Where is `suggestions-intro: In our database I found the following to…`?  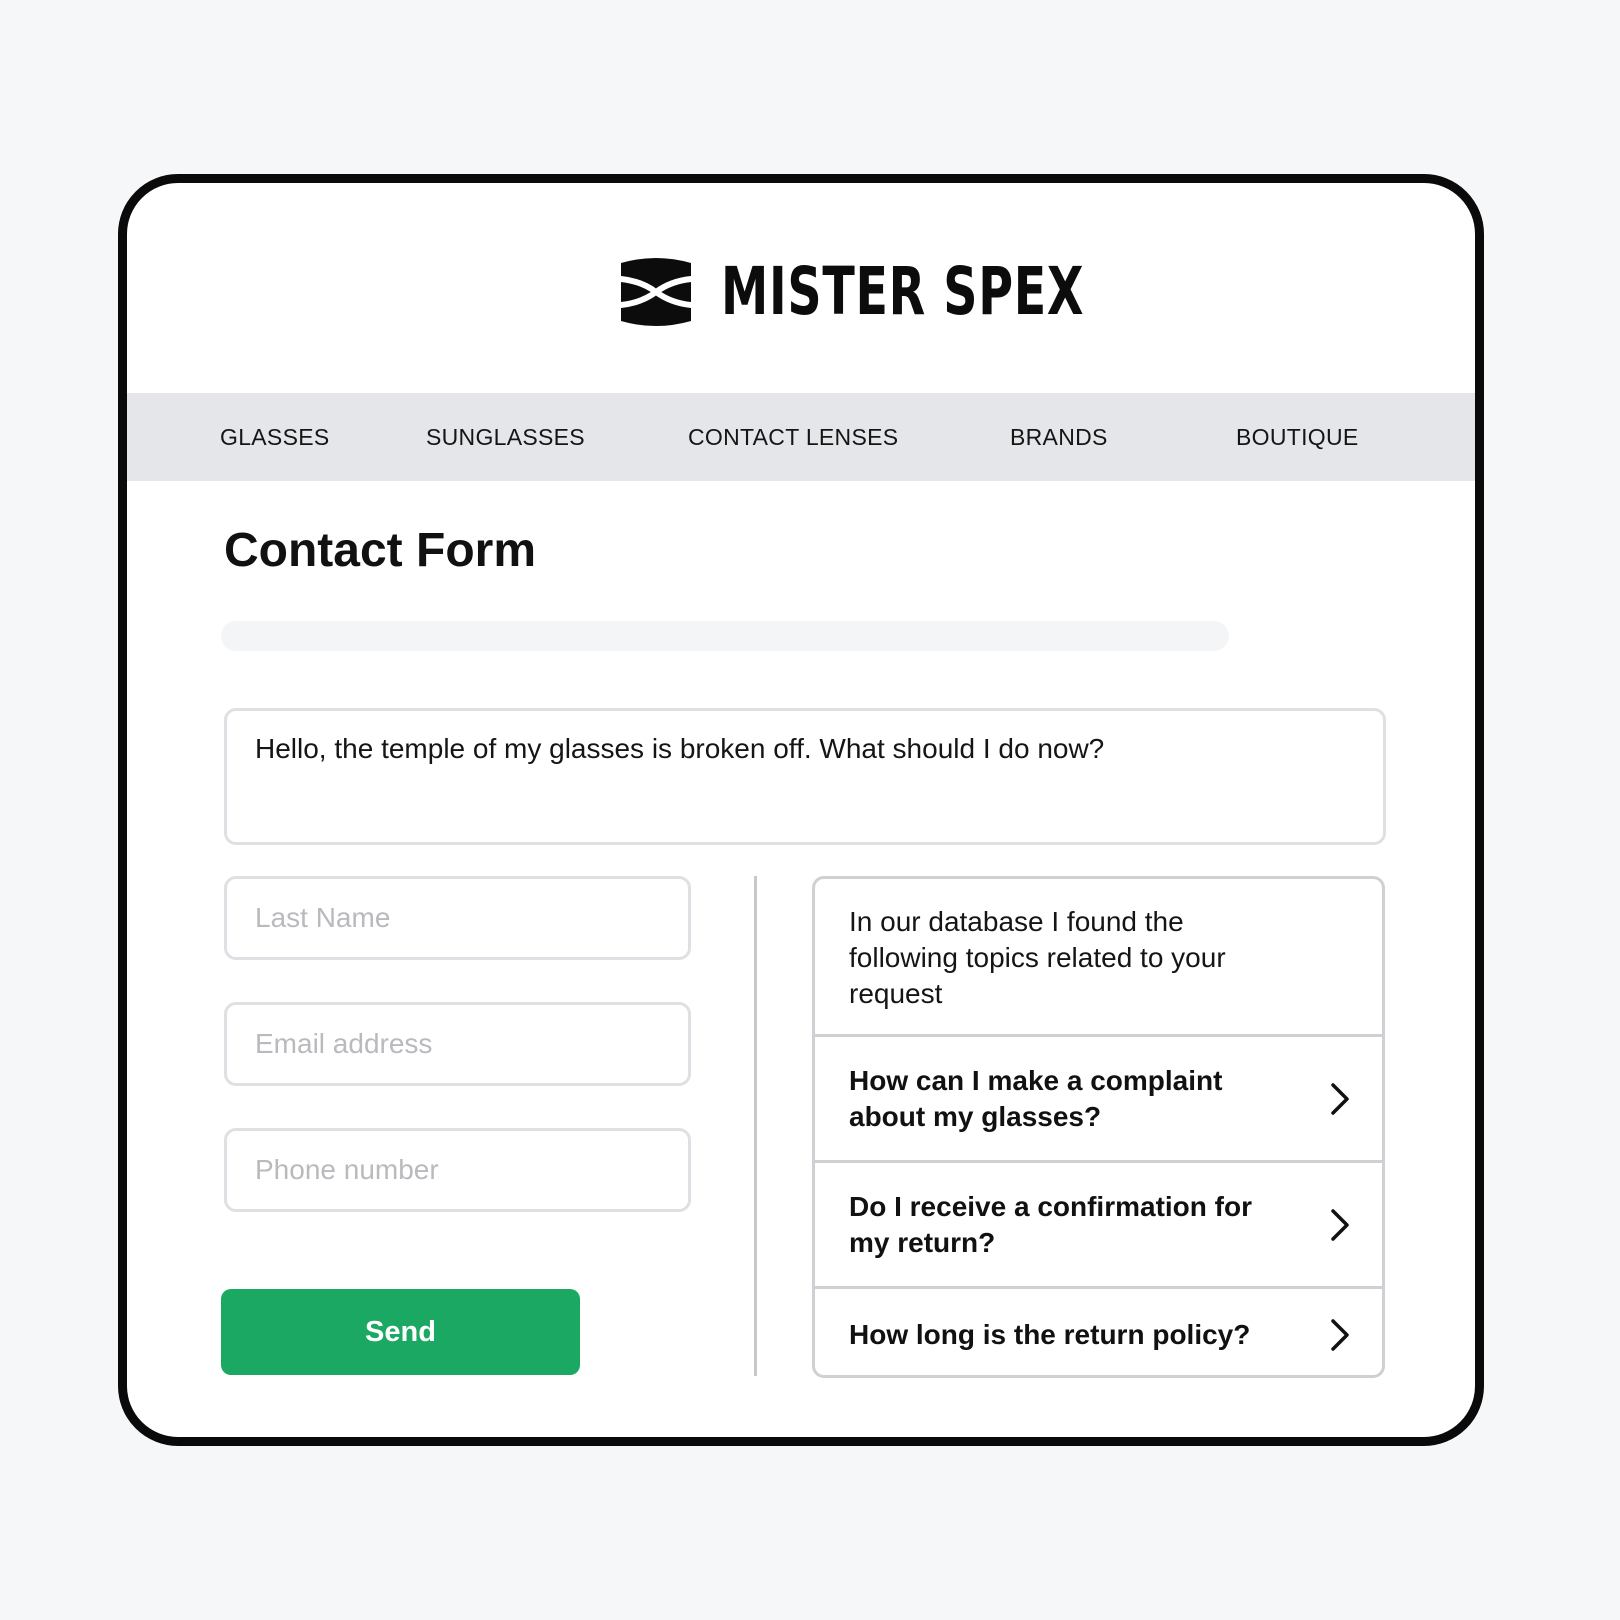
suggestions-intro: In our database I found the following to… is located at coordinates (1098, 958).